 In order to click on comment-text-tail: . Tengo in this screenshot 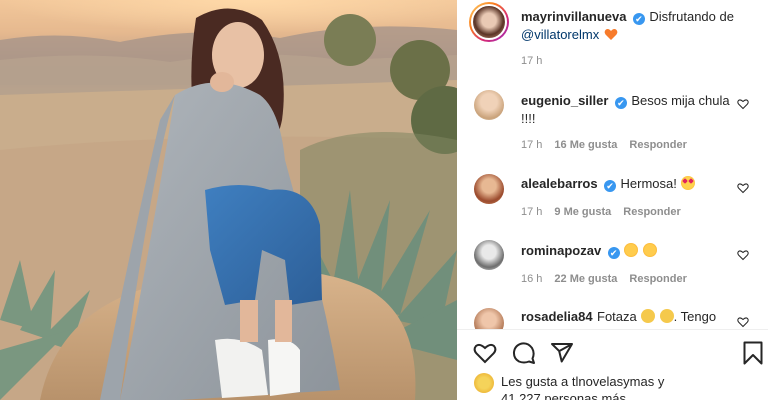, I will do `click(695, 316)`.